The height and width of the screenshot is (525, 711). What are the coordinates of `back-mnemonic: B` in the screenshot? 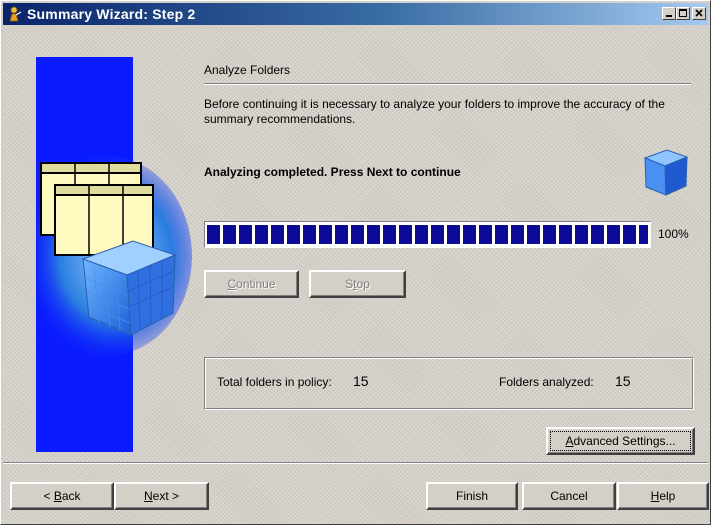 It's located at (57, 496).